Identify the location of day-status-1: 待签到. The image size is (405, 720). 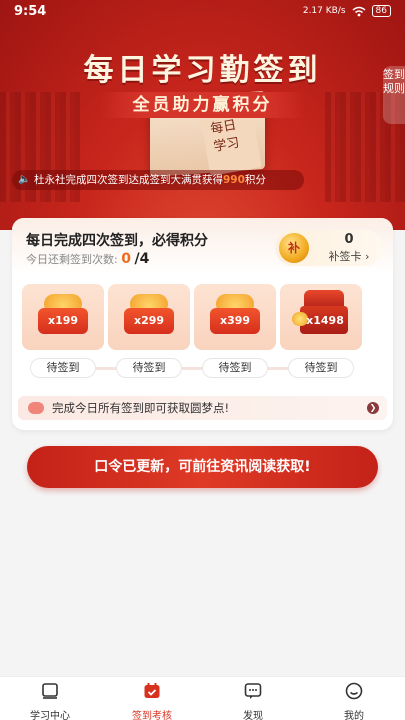
(63, 368).